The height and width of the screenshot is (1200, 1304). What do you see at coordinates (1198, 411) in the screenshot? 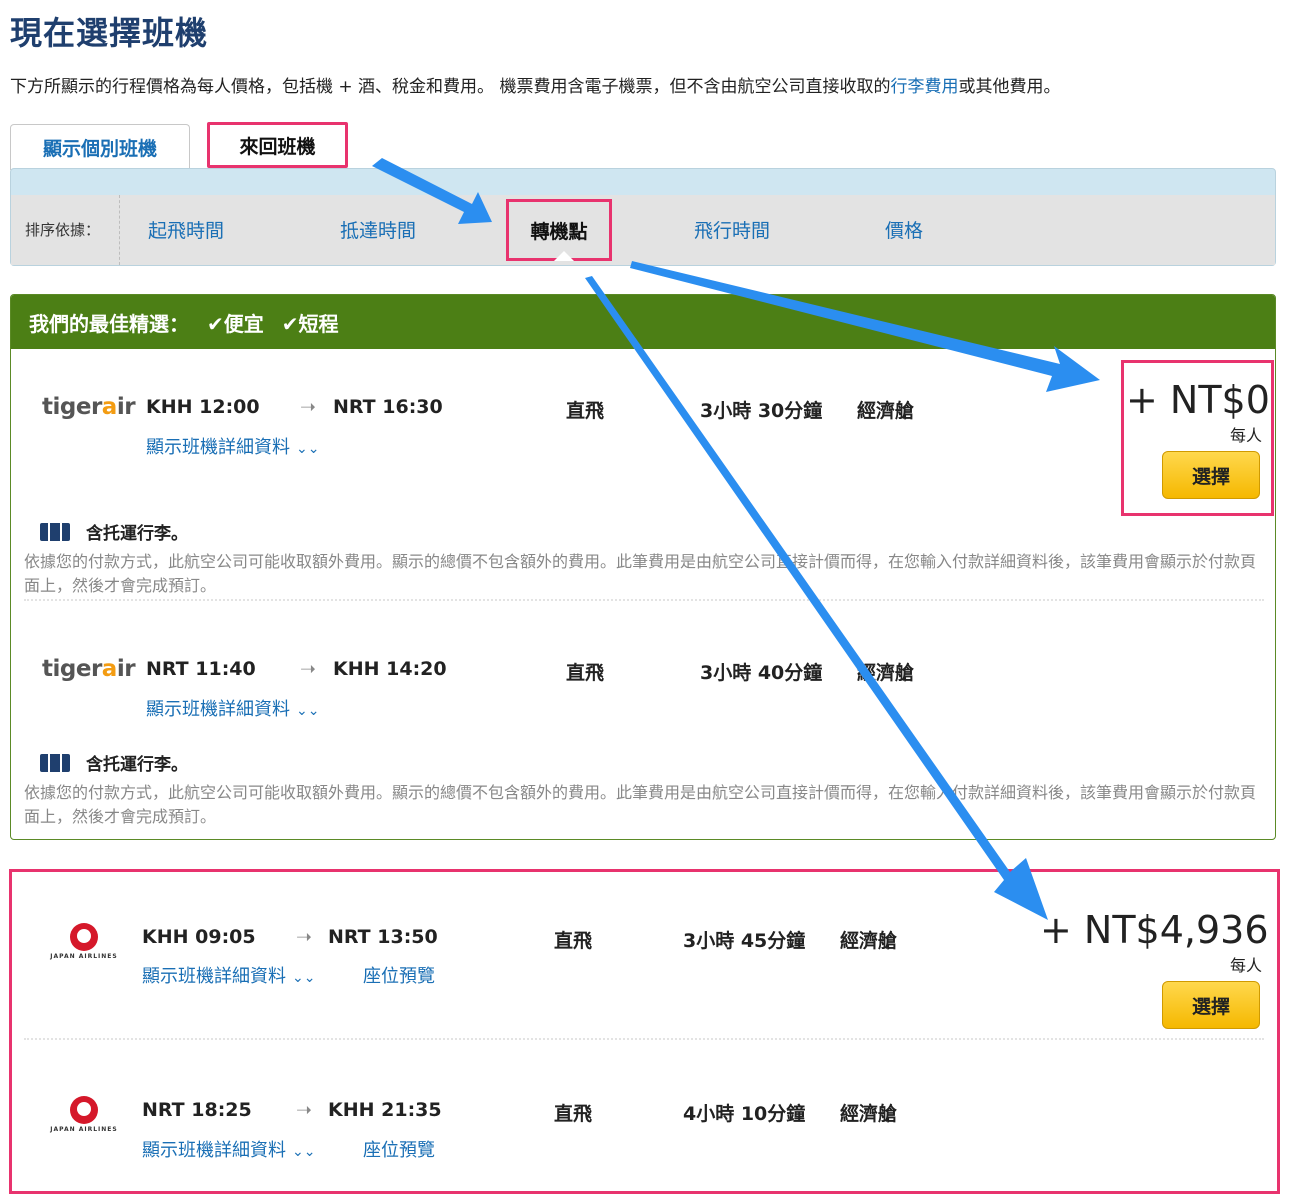
I see `best-price: + NT$0 每人` at bounding box center [1198, 411].